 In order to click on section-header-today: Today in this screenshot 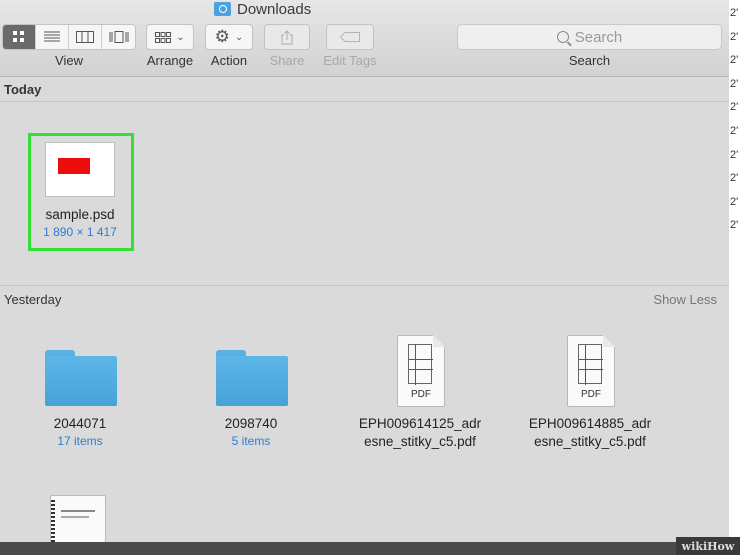, I will do `click(364, 89)`.